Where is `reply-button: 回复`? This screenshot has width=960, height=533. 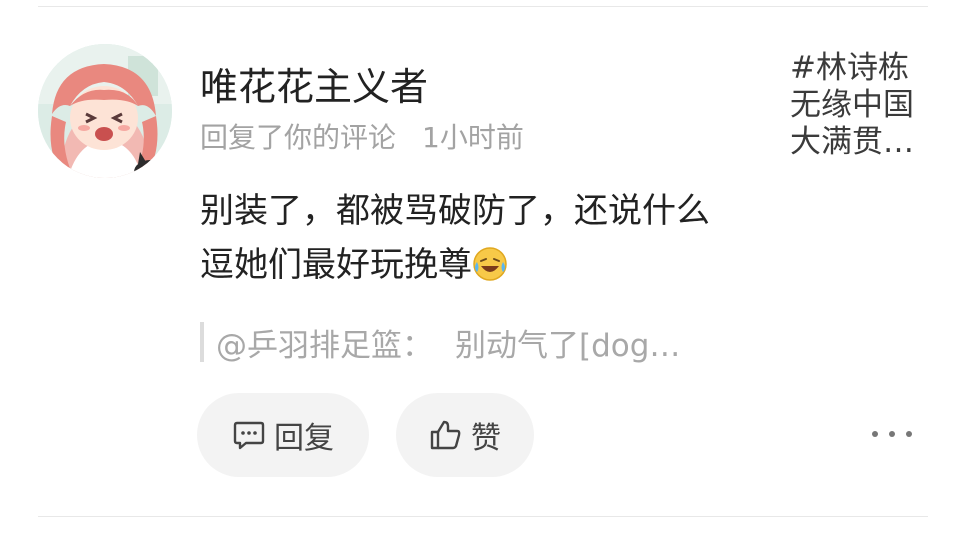 reply-button: 回复 is located at coordinates (283, 435).